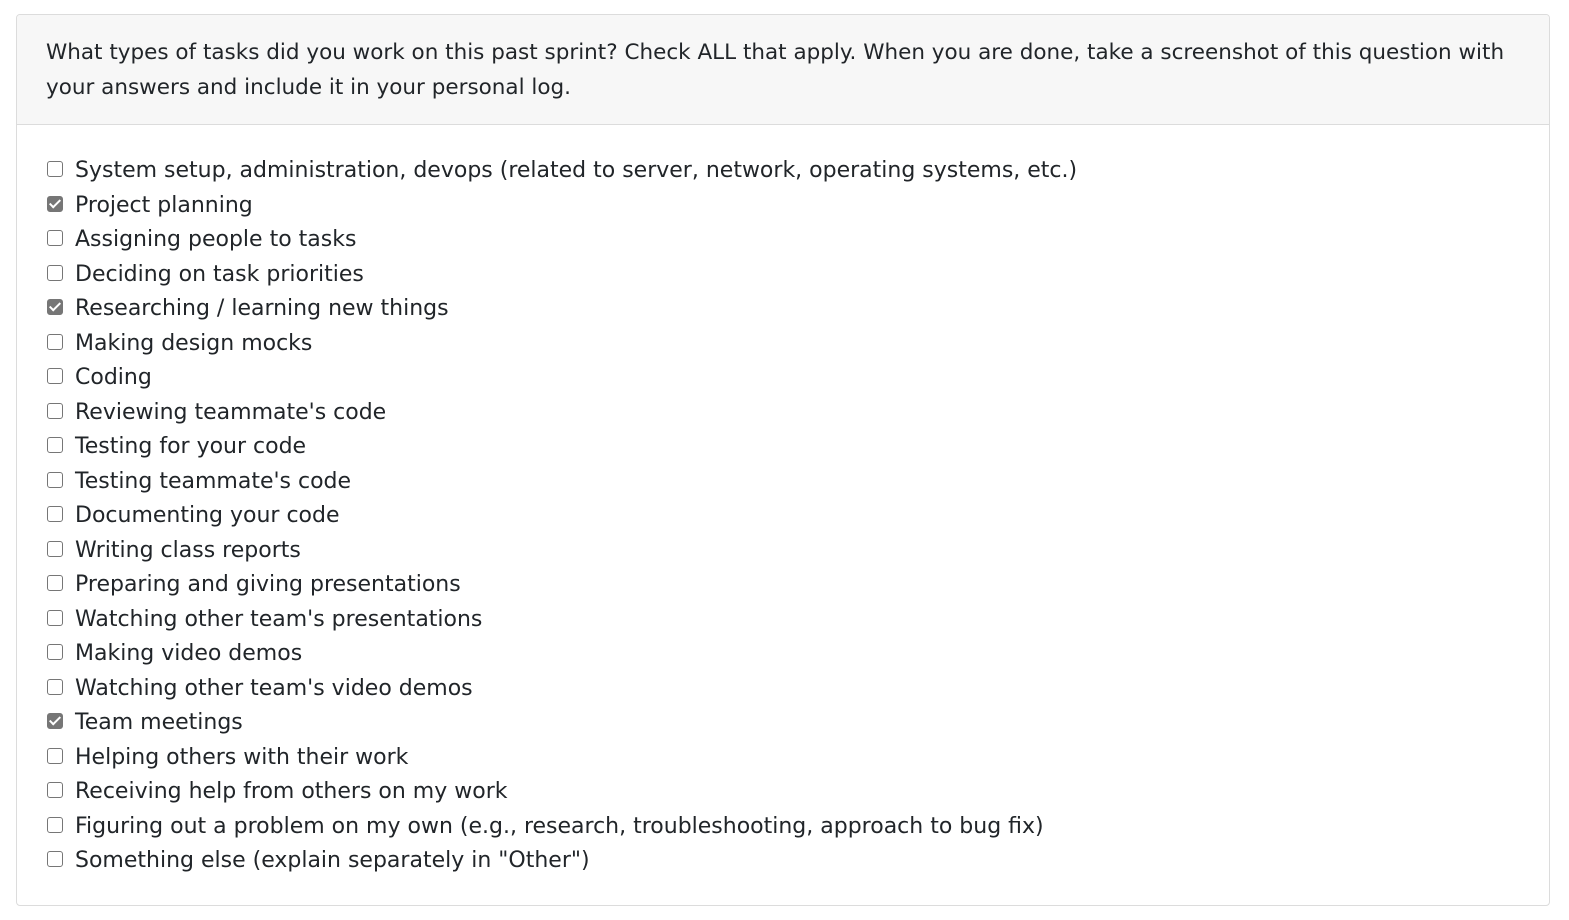  Describe the element at coordinates (561, 206) in the screenshot. I see `option-item: Project planning` at that location.